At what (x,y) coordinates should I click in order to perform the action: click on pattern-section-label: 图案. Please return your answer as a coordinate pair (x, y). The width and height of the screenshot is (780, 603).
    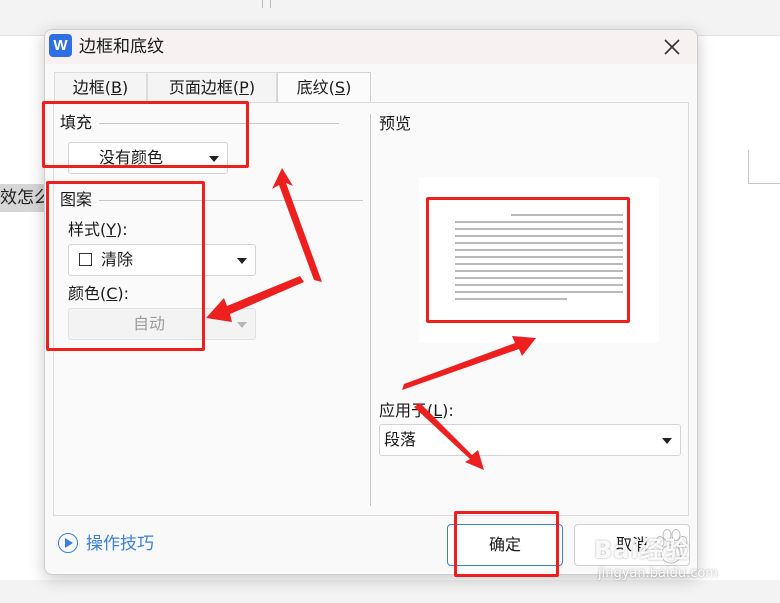
    Looking at the image, I should click on (76, 199).